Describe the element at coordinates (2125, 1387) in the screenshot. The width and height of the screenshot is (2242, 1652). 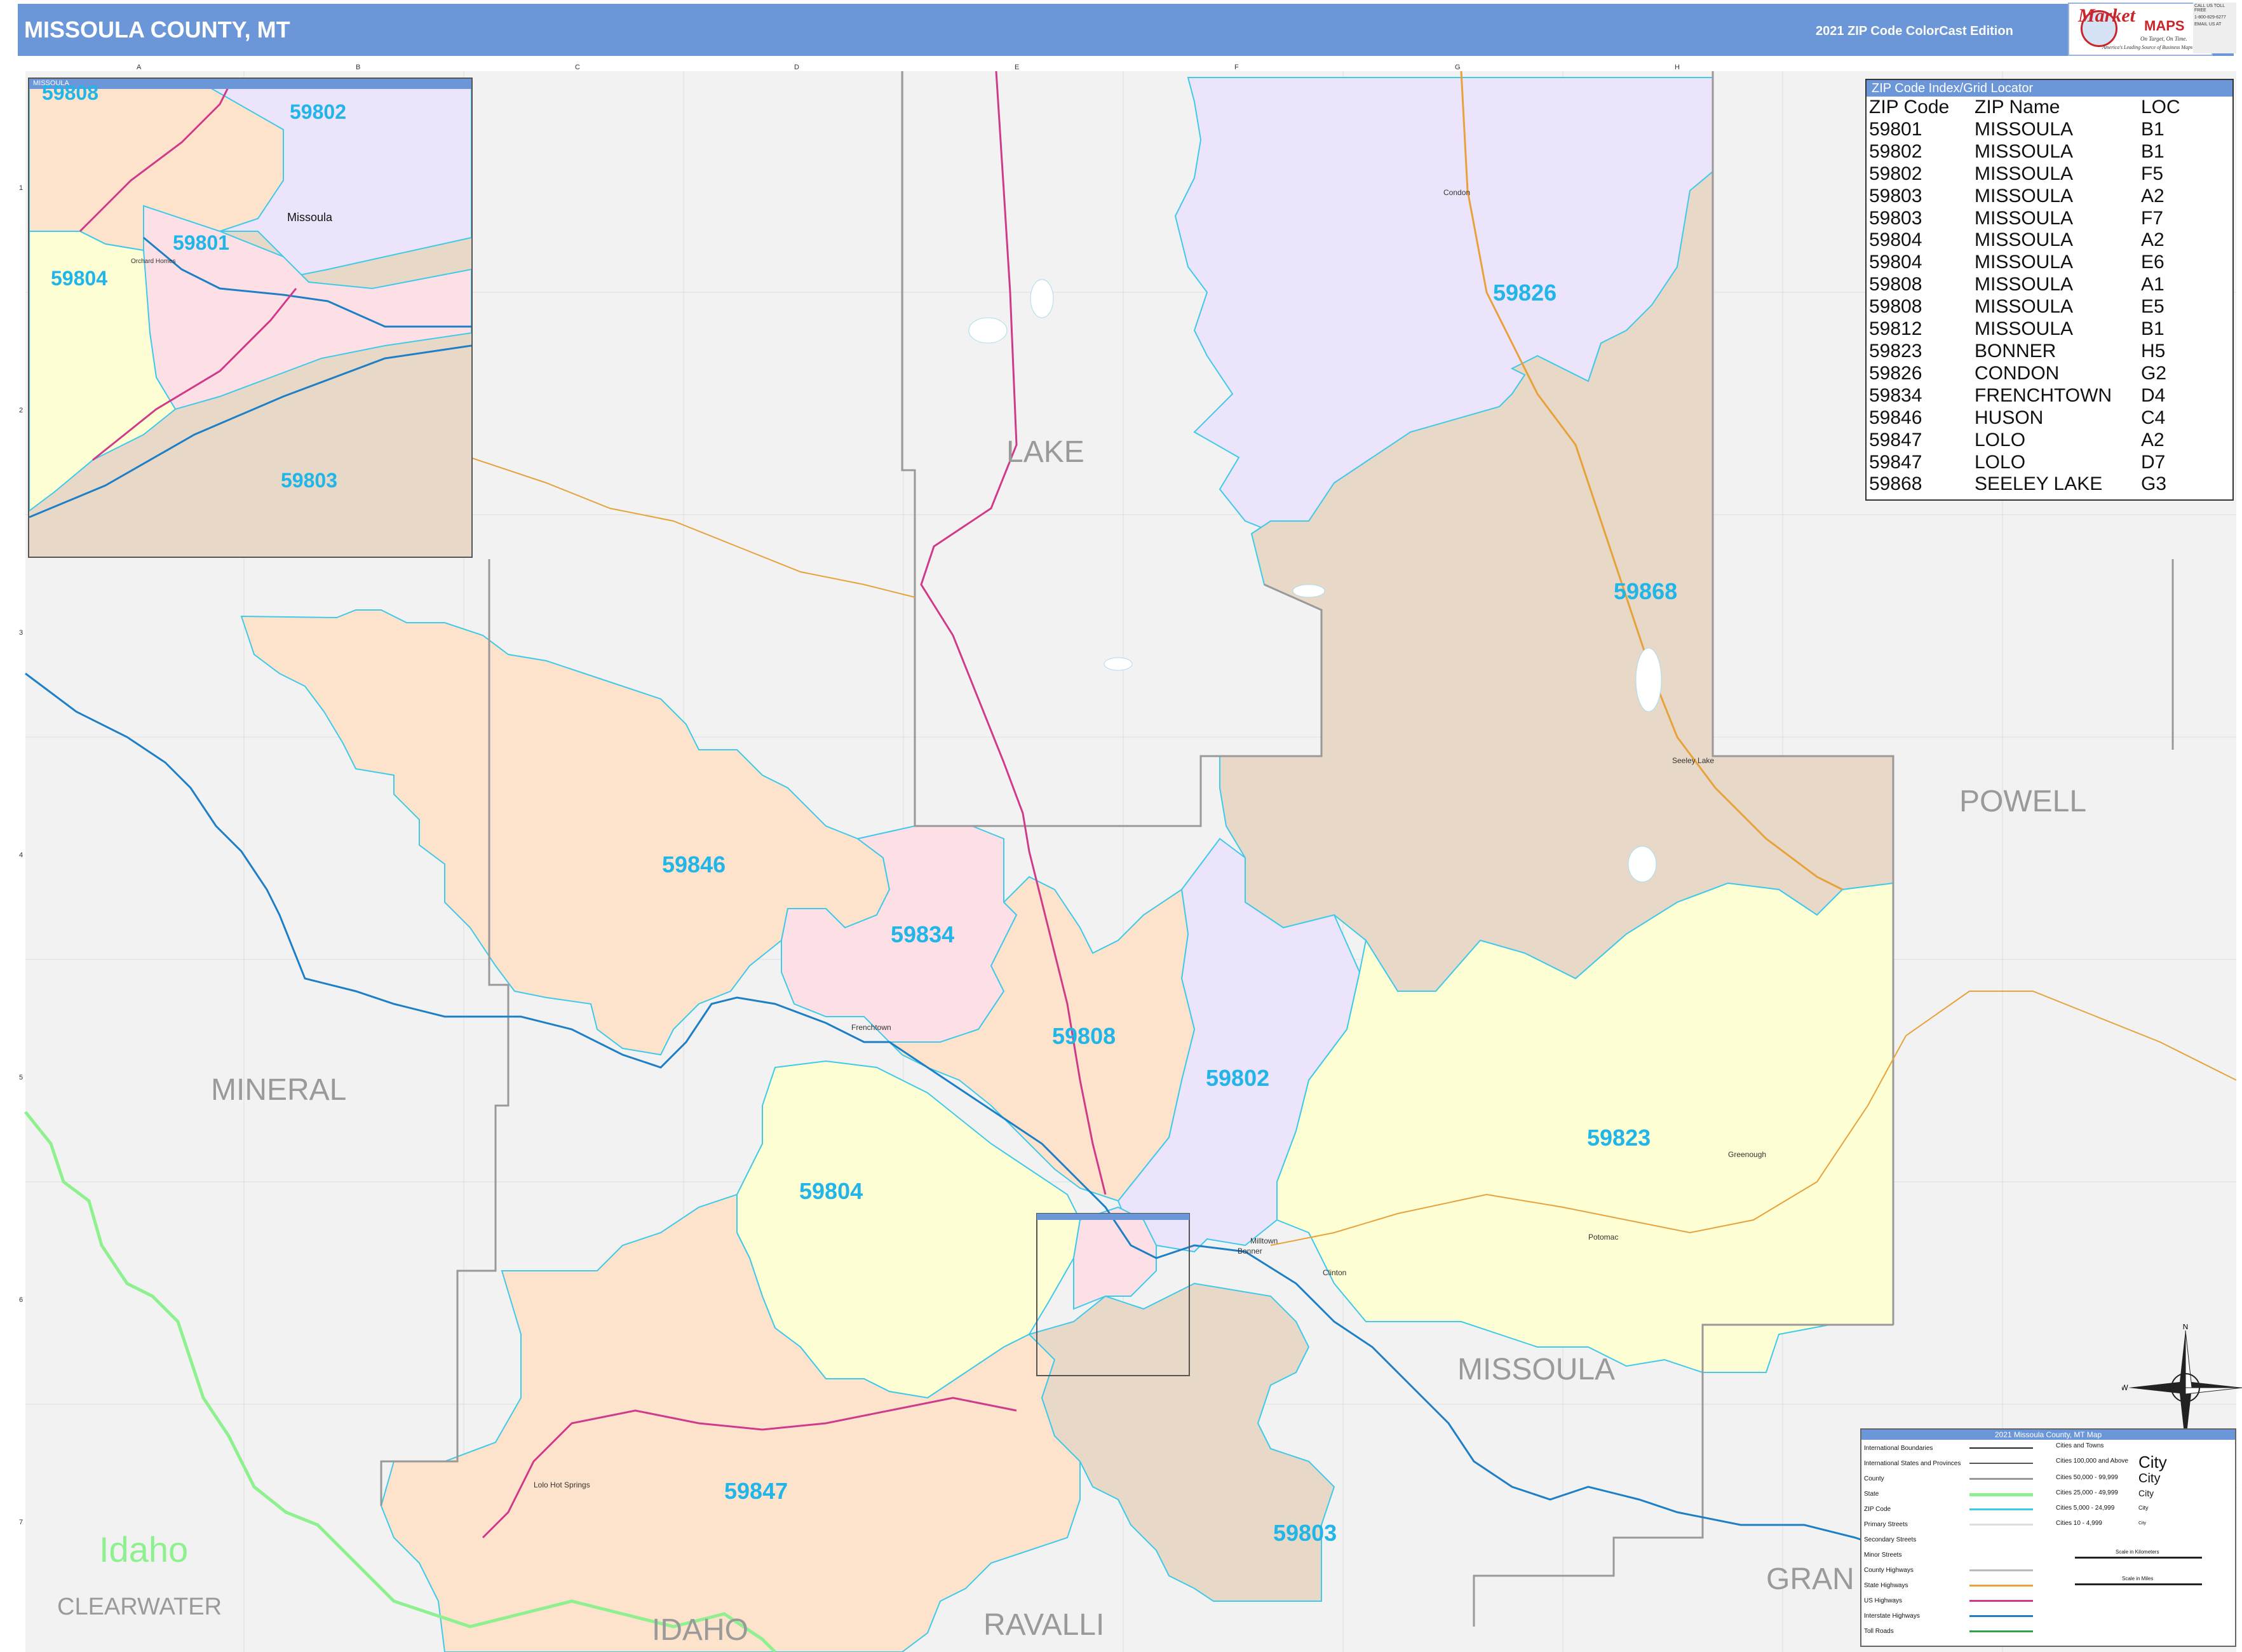
I see `compass-w: W` at that location.